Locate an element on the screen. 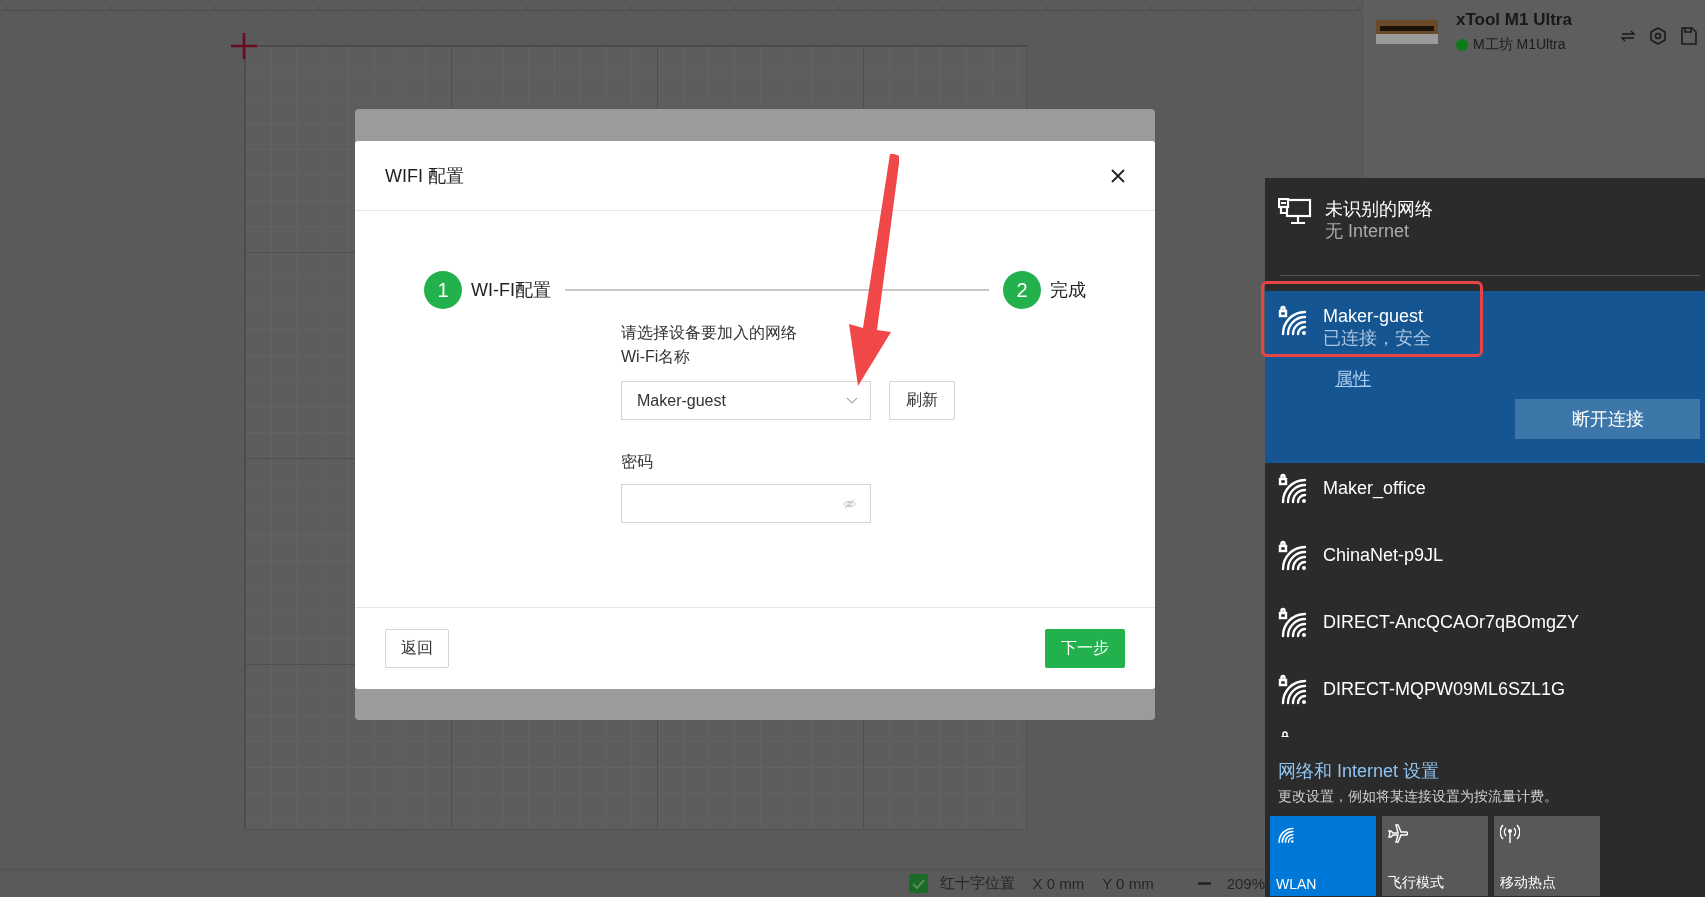  swap-icon is located at coordinates (1628, 36).